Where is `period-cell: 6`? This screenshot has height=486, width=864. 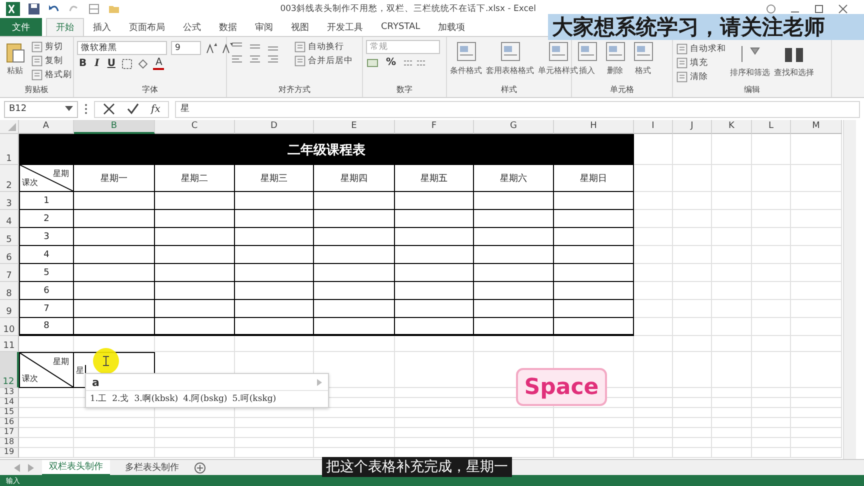
period-cell: 6 is located at coordinates (46, 291).